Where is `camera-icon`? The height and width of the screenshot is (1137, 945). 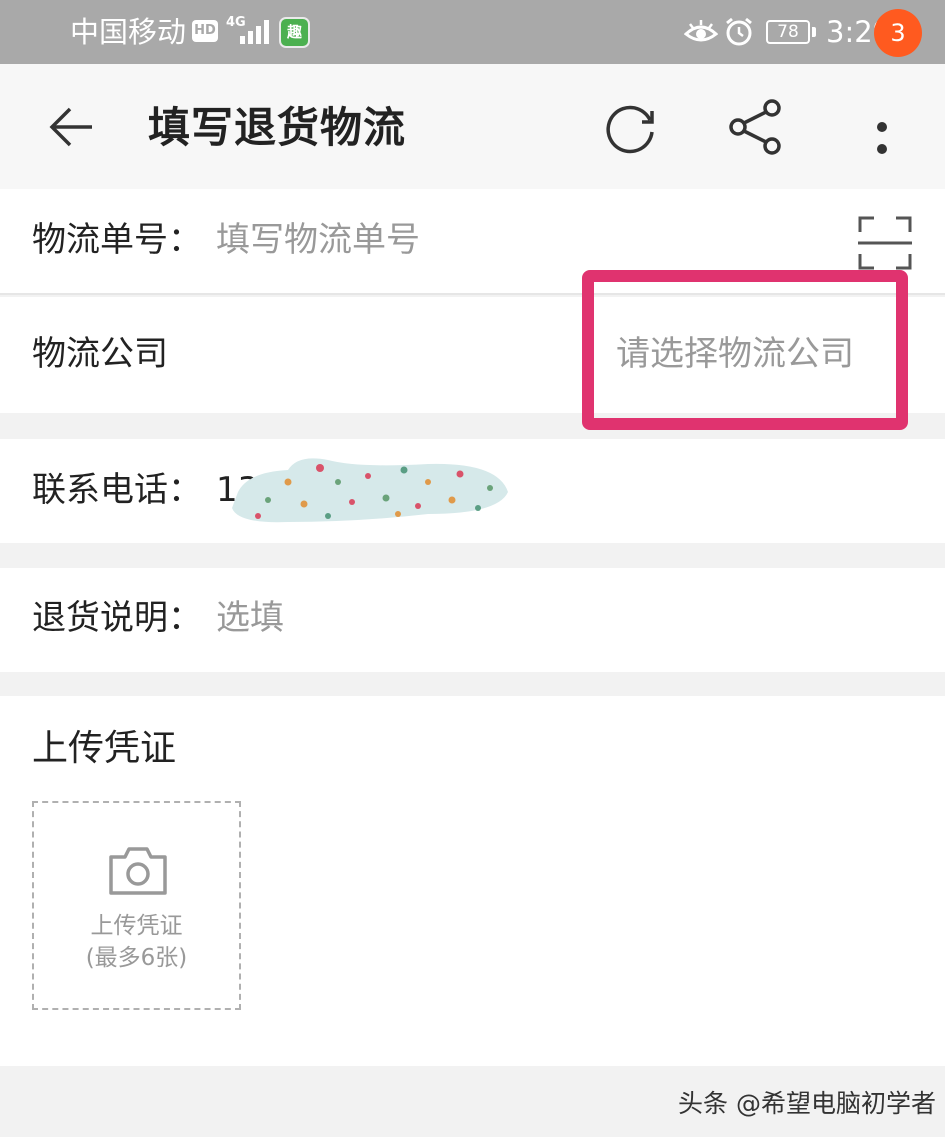
camera-icon is located at coordinates (138, 871).